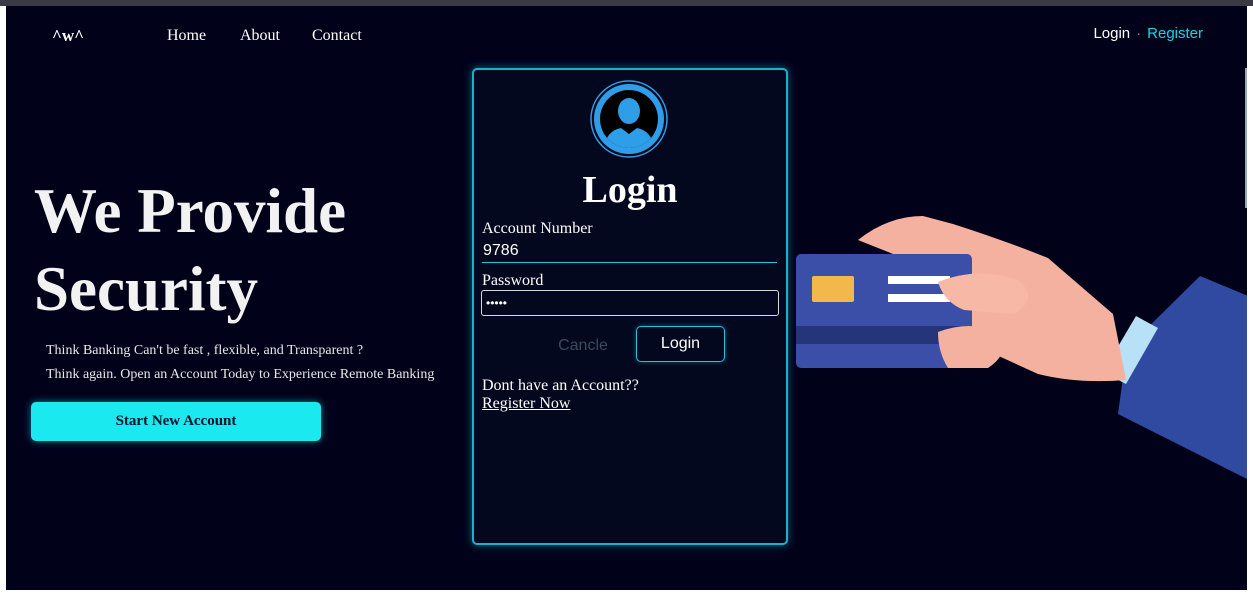 This screenshot has width=1253, height=594. Describe the element at coordinates (1182, 377) in the screenshot. I see `sleeve-shape` at that location.